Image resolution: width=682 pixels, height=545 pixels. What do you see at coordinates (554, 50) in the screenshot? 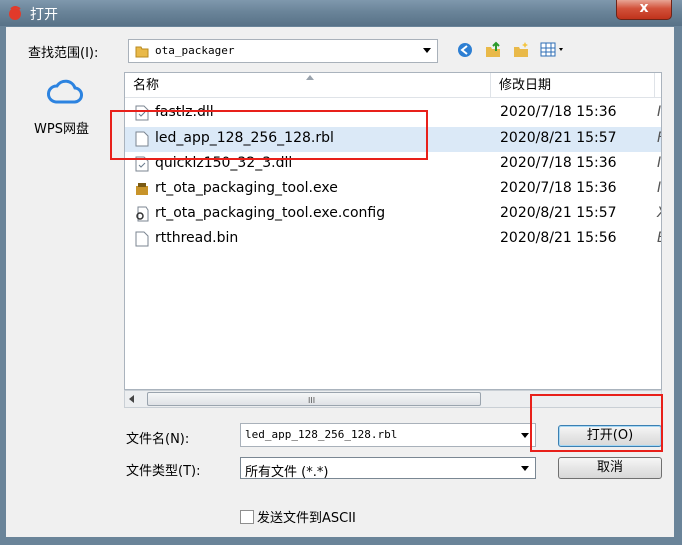
I see `view-menu-icon` at bounding box center [554, 50].